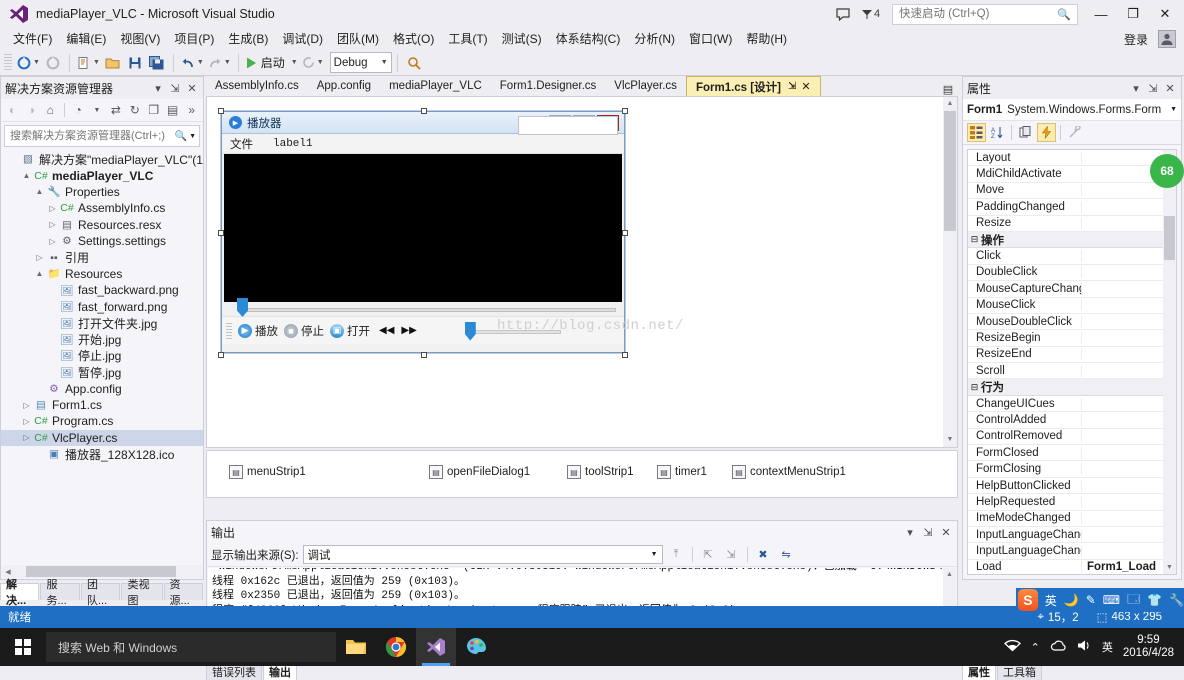  Describe the element at coordinates (625, 233) in the screenshot. I see `resize-handle-e` at that location.